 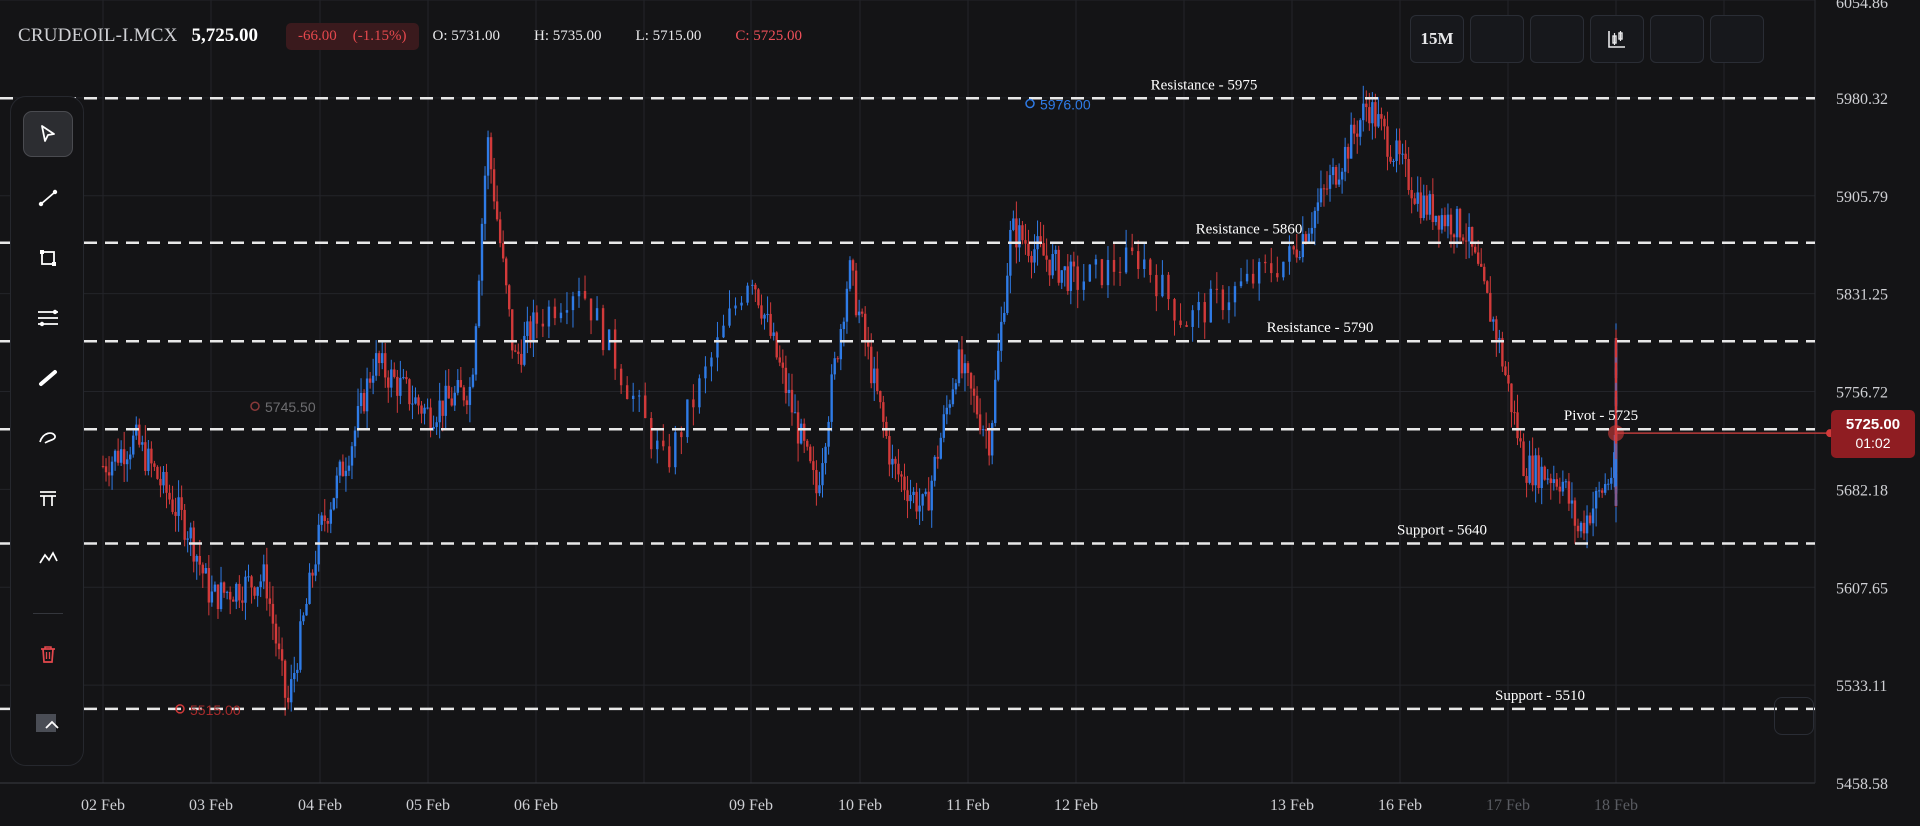 I want to click on parallel-lines-tool, so click(x=48, y=318).